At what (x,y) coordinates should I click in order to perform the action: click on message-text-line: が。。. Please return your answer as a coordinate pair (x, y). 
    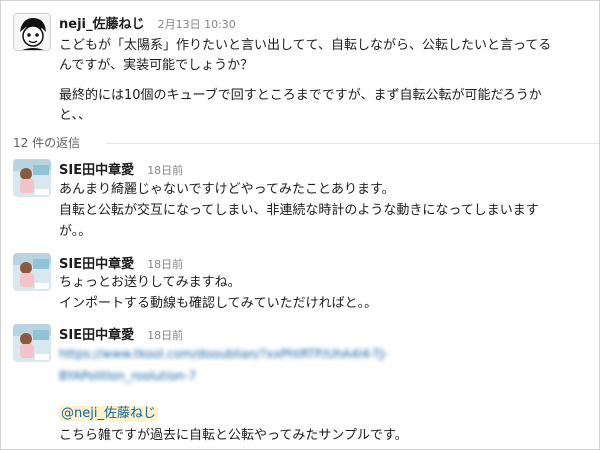
    Looking at the image, I should click on (75, 231).